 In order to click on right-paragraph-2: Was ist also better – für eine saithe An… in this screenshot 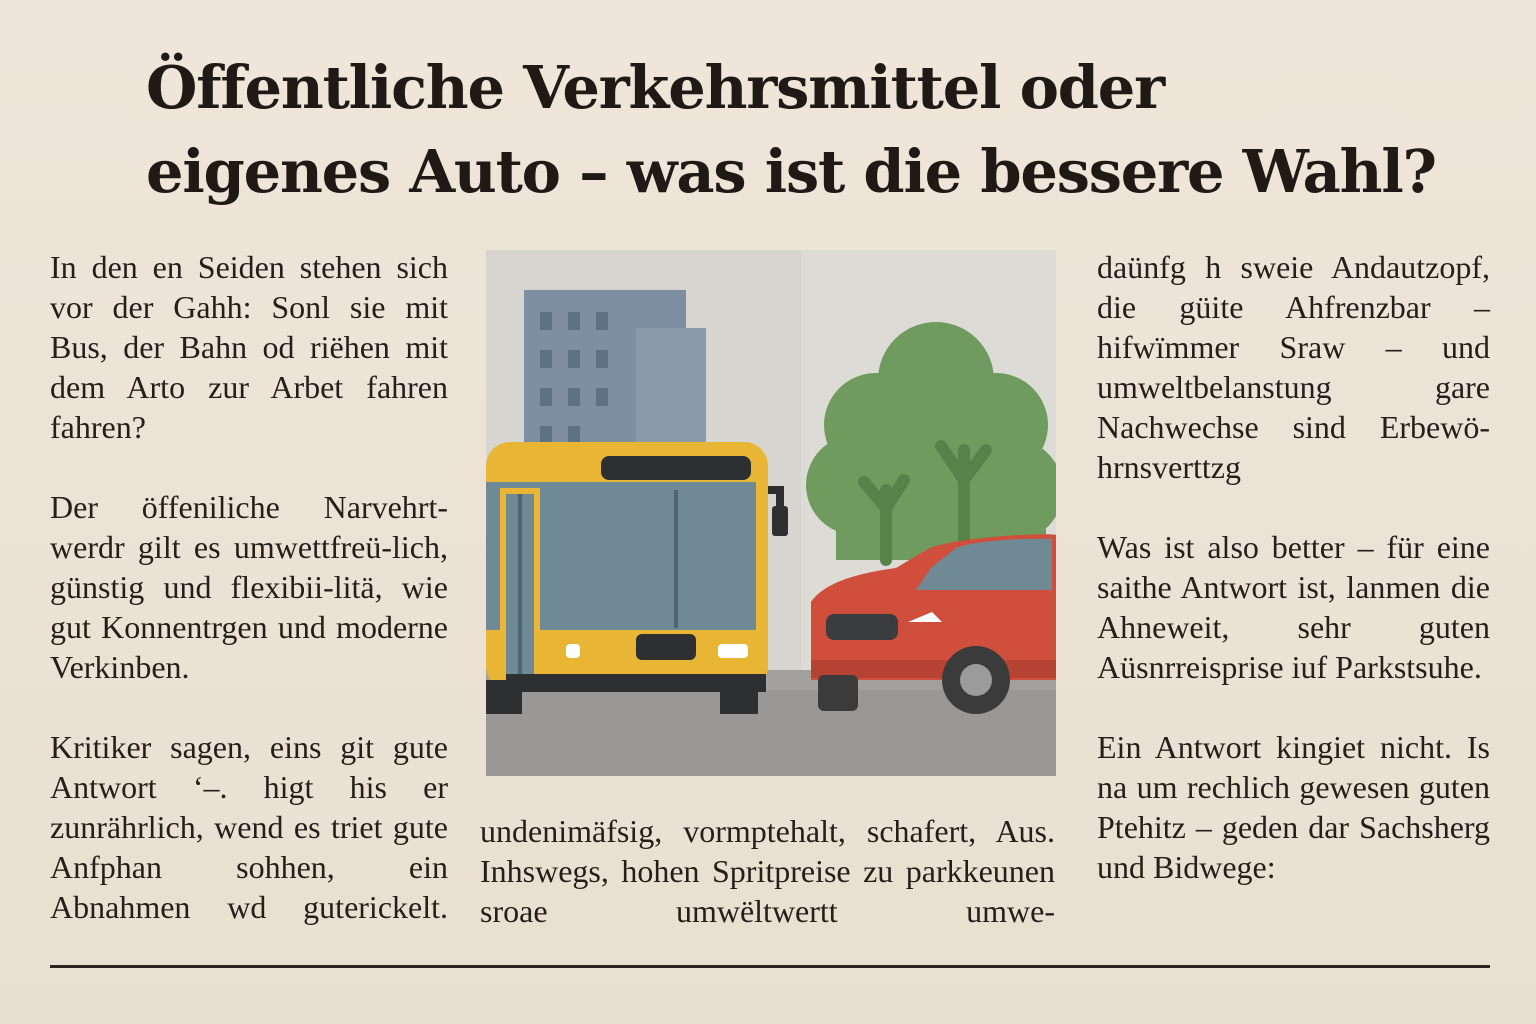, I will do `click(1293, 607)`.